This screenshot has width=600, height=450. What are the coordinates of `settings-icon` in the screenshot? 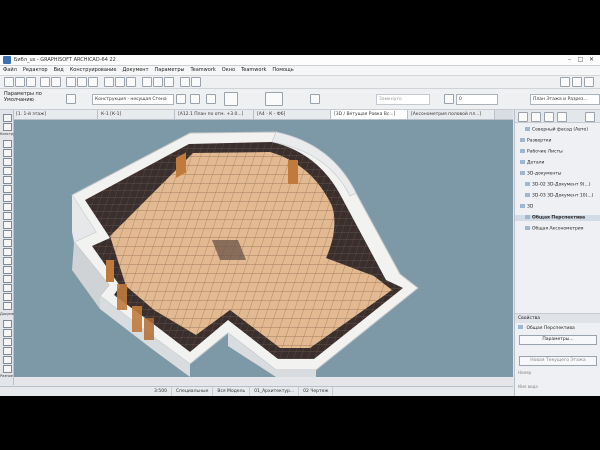 It's located at (589, 82).